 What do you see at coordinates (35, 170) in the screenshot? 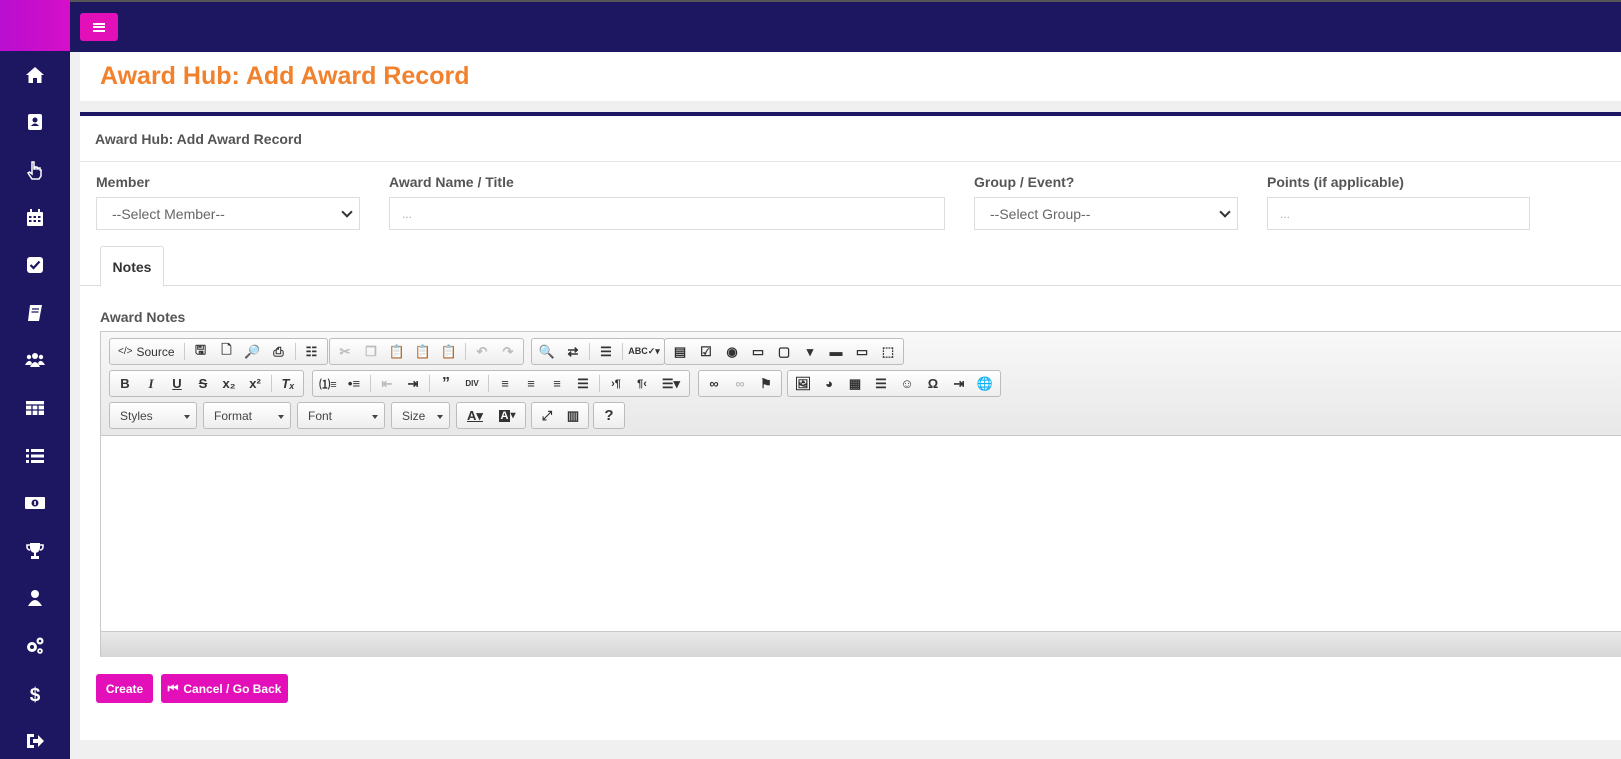
I see `sidebar-item-pointer` at bounding box center [35, 170].